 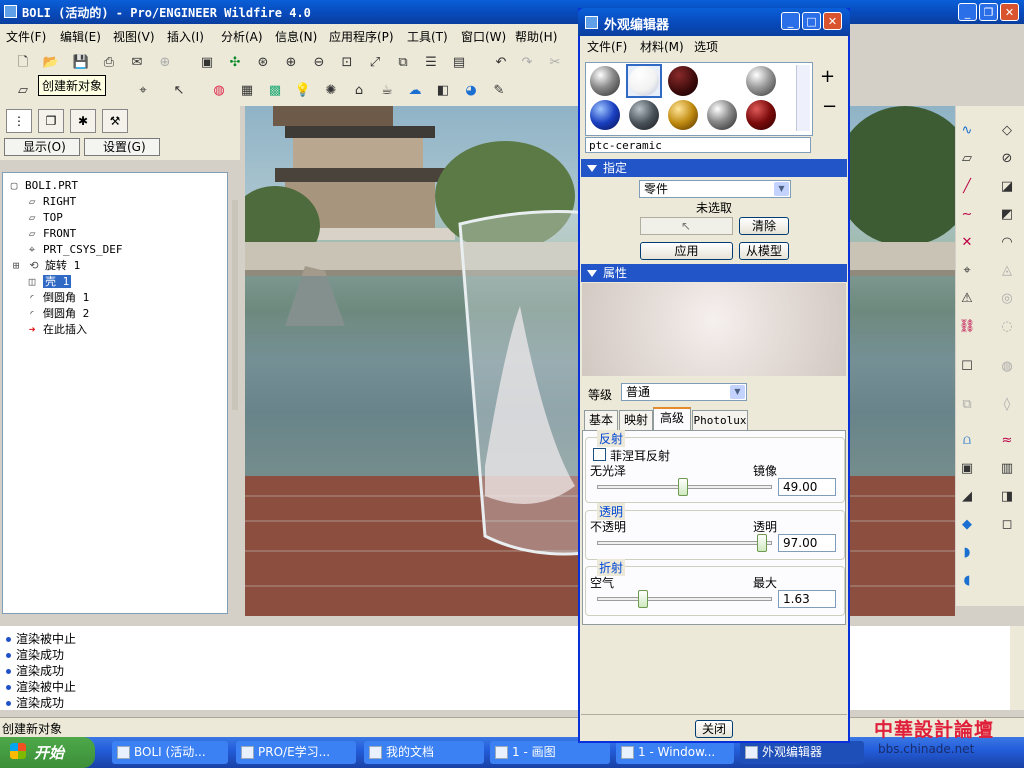 I want to click on chain-icon: ⛓, so click(x=967, y=327).